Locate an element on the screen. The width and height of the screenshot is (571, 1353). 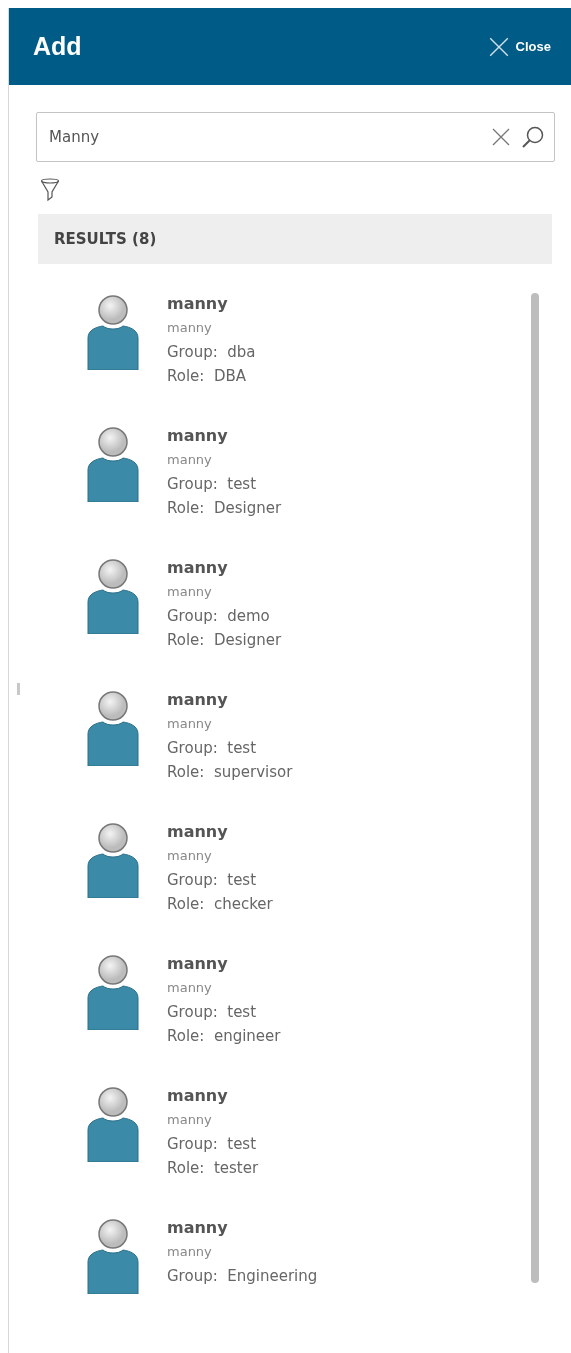
result-item: manny manny Group: demo Role: Designer is located at coordinates (283, 618).